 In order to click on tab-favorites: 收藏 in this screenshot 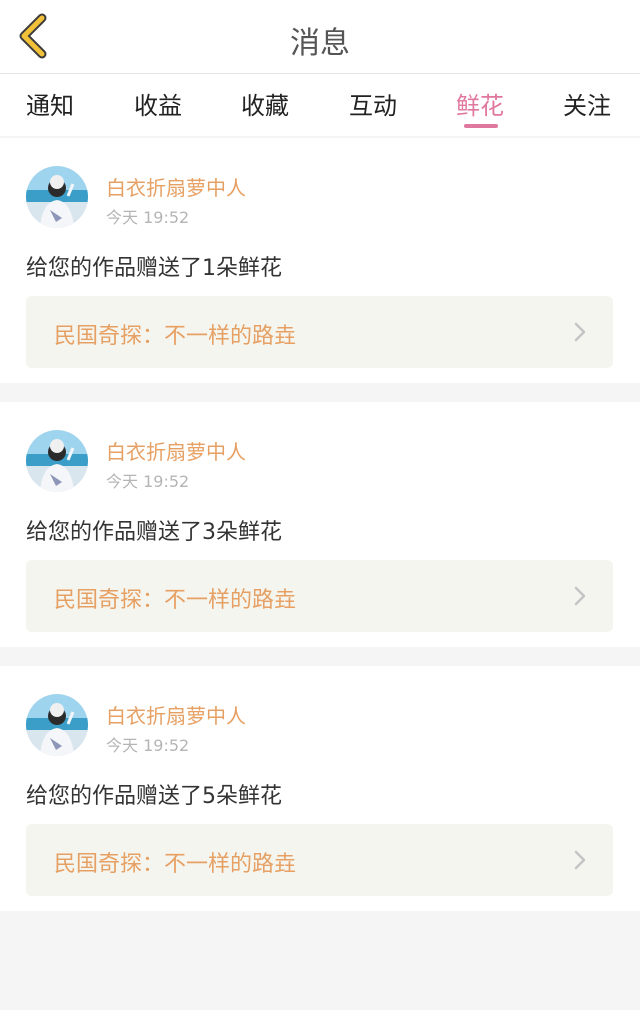, I will do `click(265, 103)`.